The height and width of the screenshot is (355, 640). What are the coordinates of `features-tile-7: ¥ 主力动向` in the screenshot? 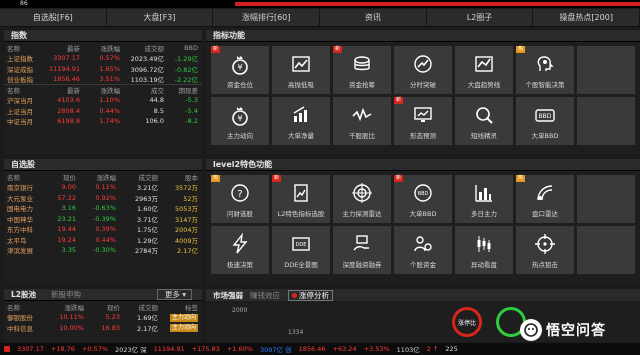 It's located at (240, 121).